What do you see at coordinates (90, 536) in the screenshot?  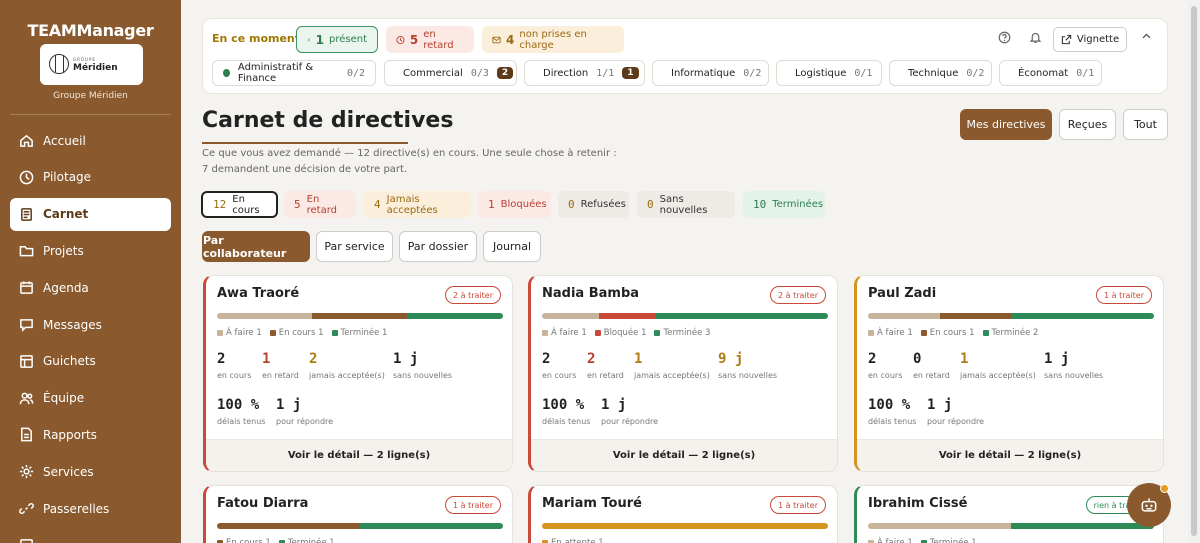 I see `sidebar-item-more` at bounding box center [90, 536].